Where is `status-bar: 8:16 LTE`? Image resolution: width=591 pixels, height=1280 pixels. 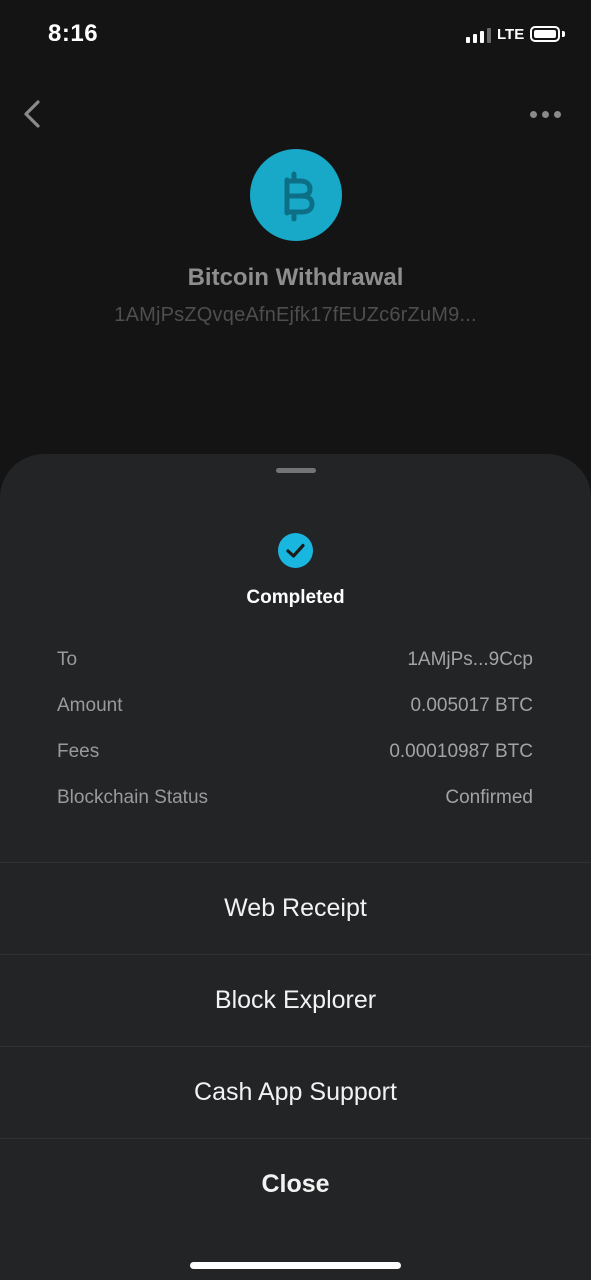 status-bar: 8:16 LTE is located at coordinates (295, 35).